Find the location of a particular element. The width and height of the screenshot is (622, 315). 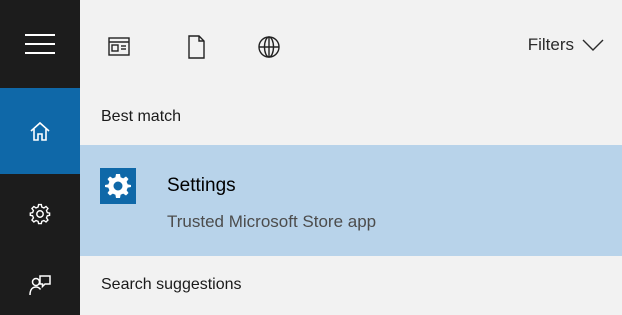

web-filter-button is located at coordinates (269, 47).